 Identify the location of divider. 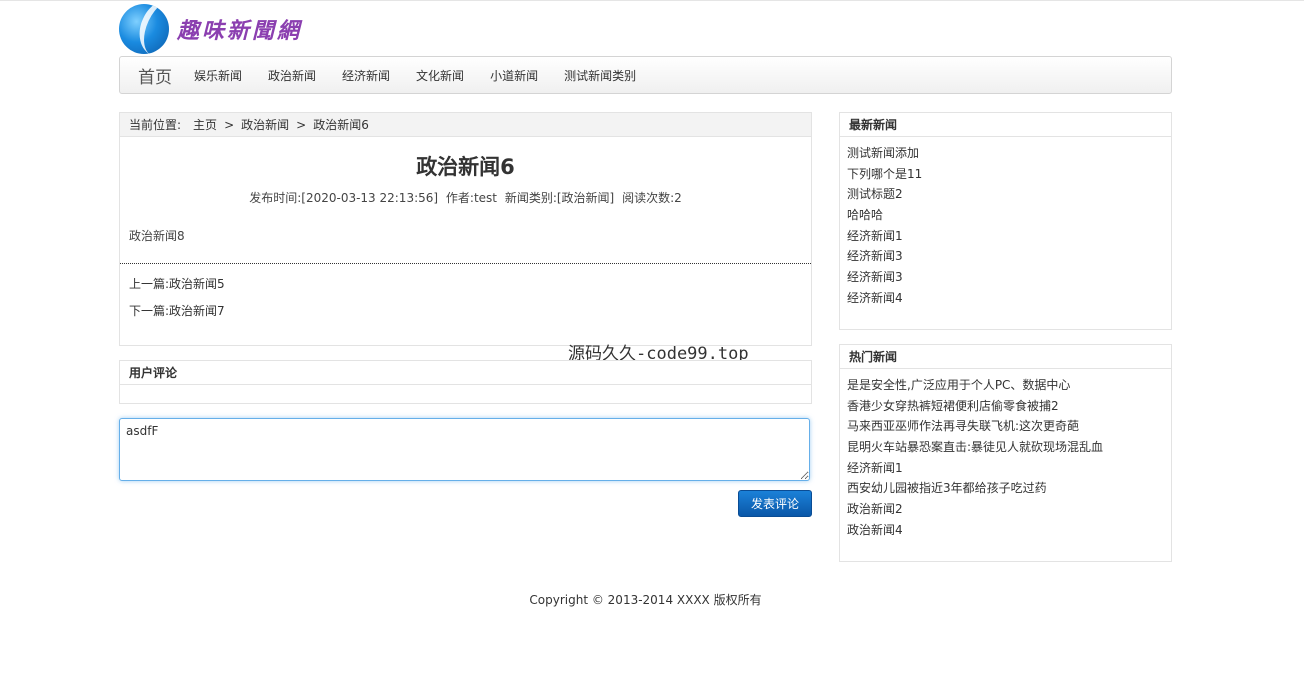
(465, 263).